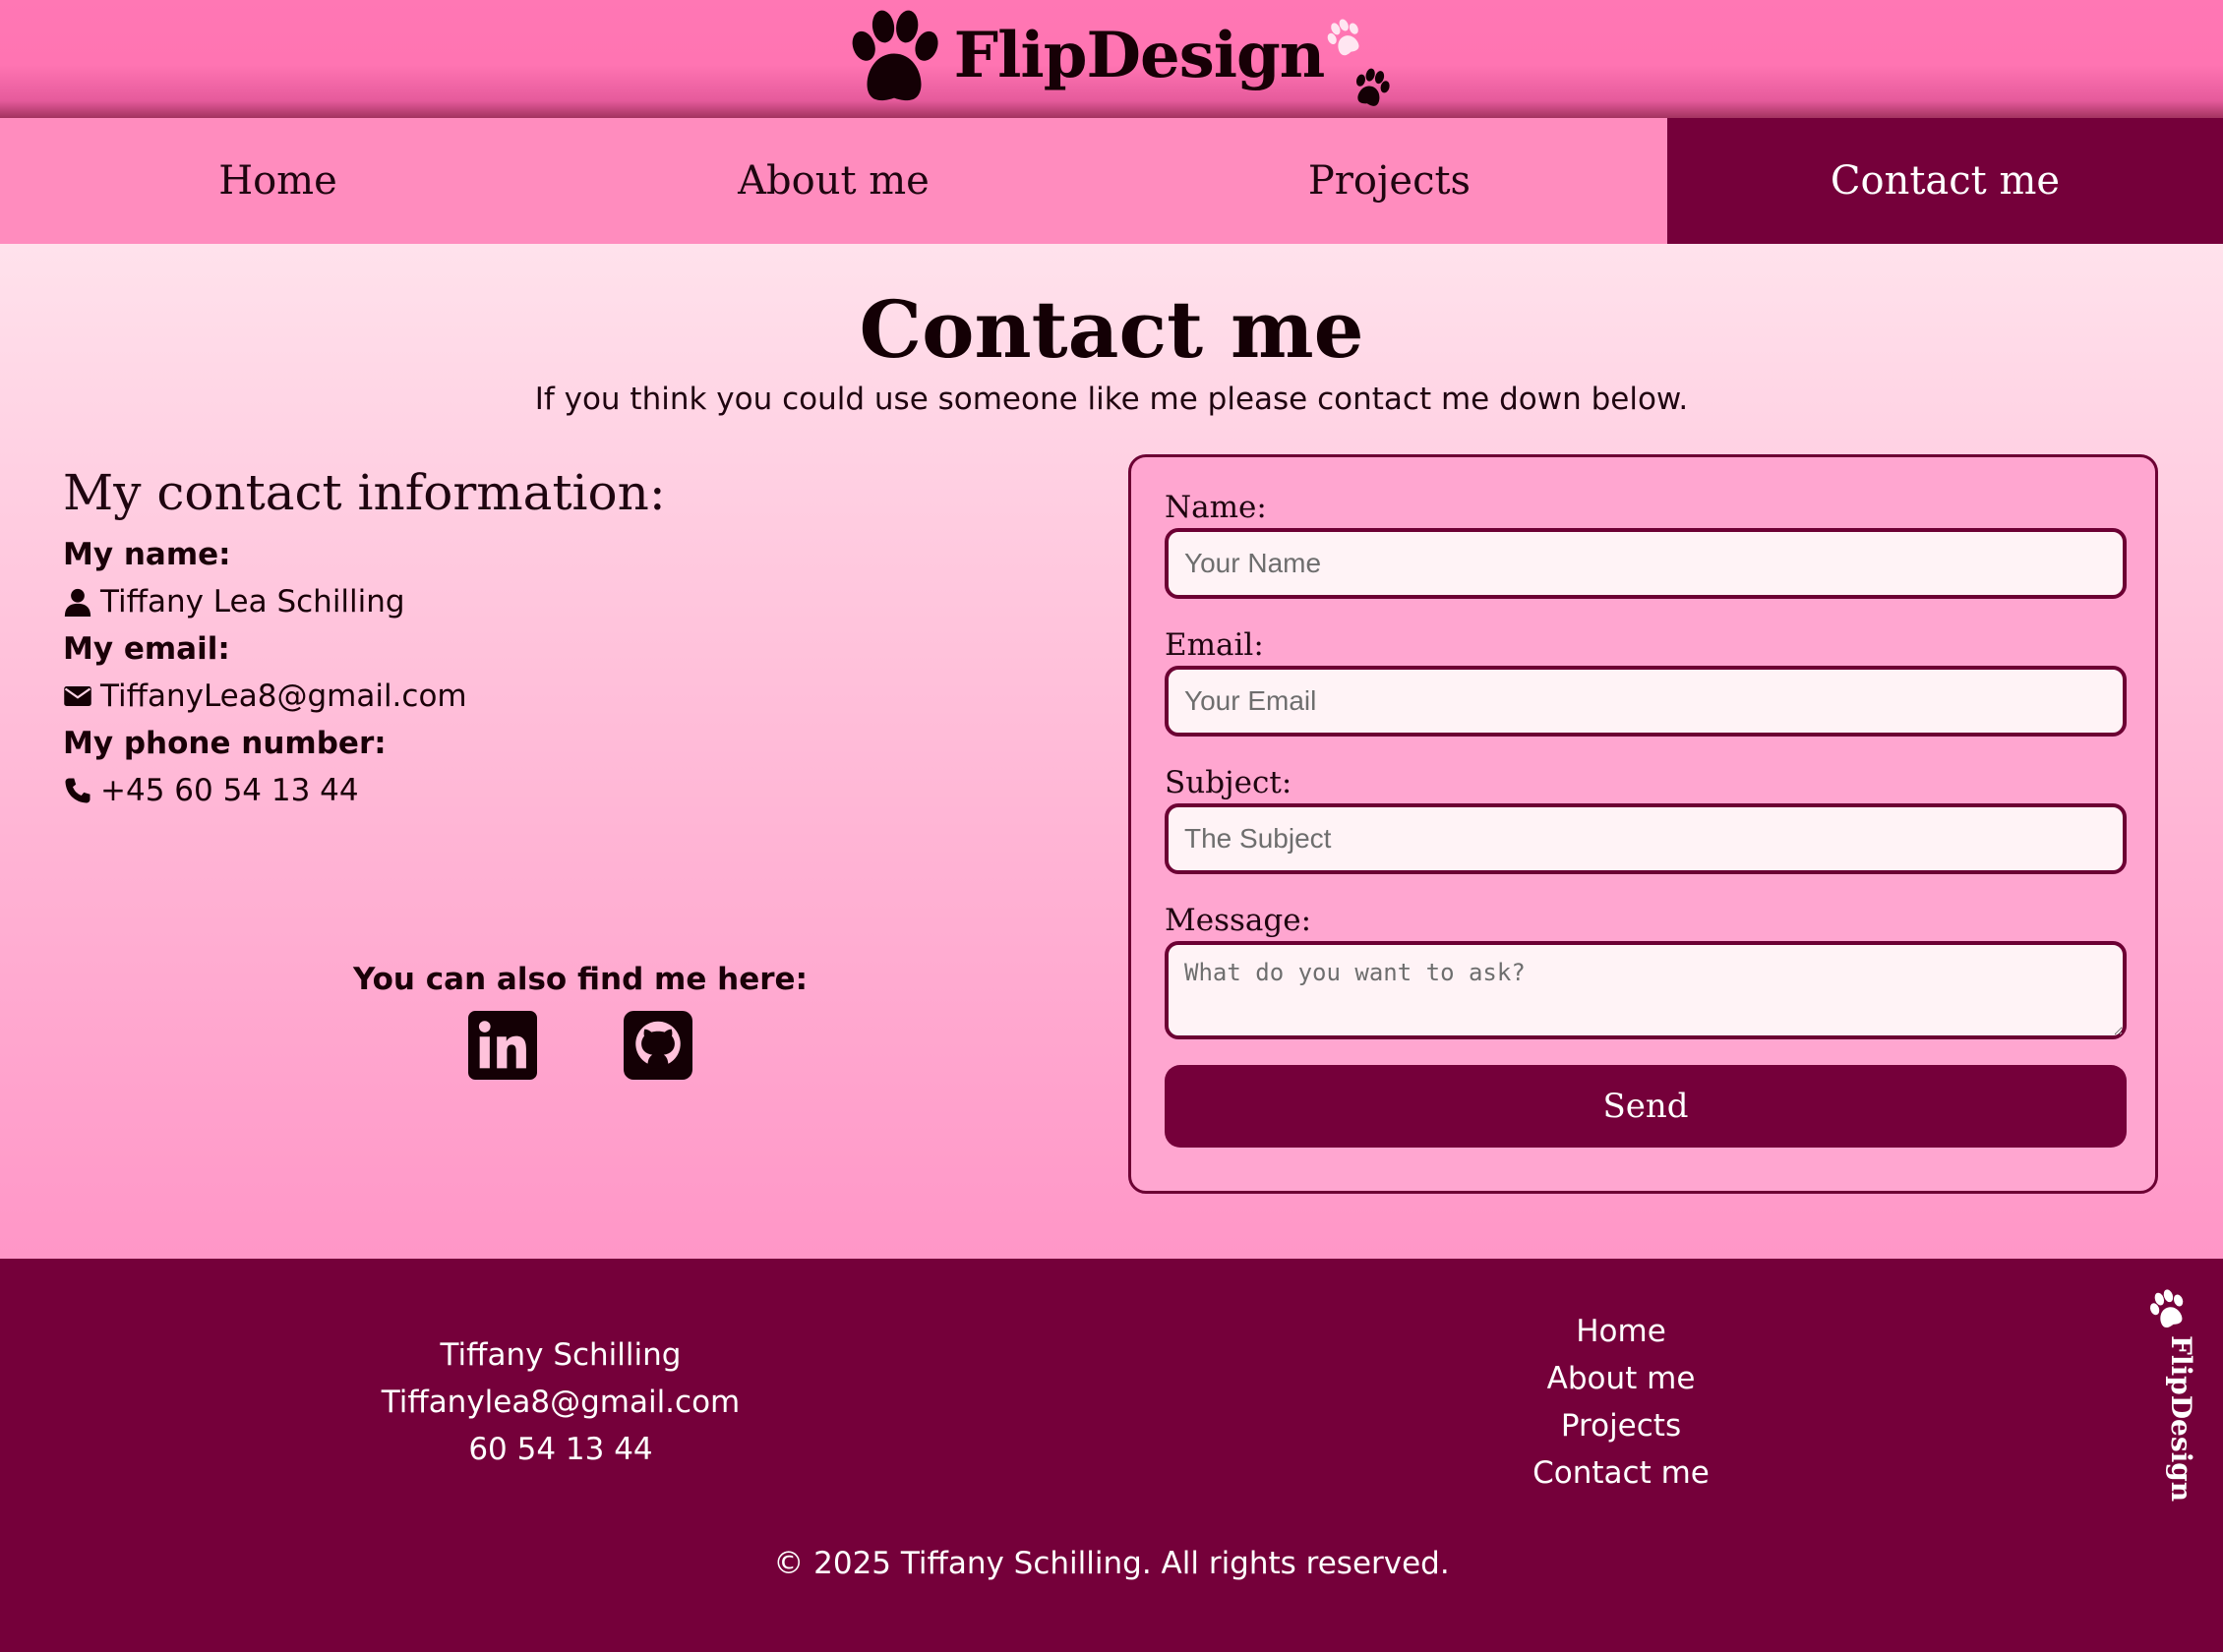 This screenshot has width=2223, height=1652. What do you see at coordinates (2181, 1419) in the screenshot?
I see `footer-logo-text: FlipDesign` at bounding box center [2181, 1419].